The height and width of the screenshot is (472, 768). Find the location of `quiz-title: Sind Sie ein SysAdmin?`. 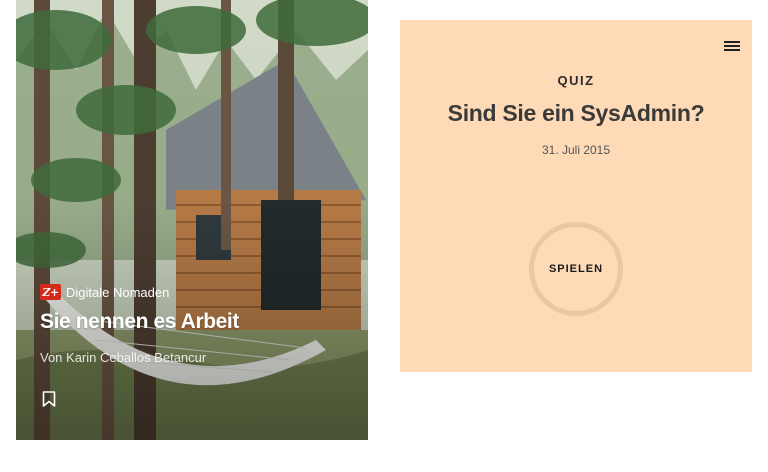

quiz-title: Sind Sie ein SysAdmin? is located at coordinates (576, 113).